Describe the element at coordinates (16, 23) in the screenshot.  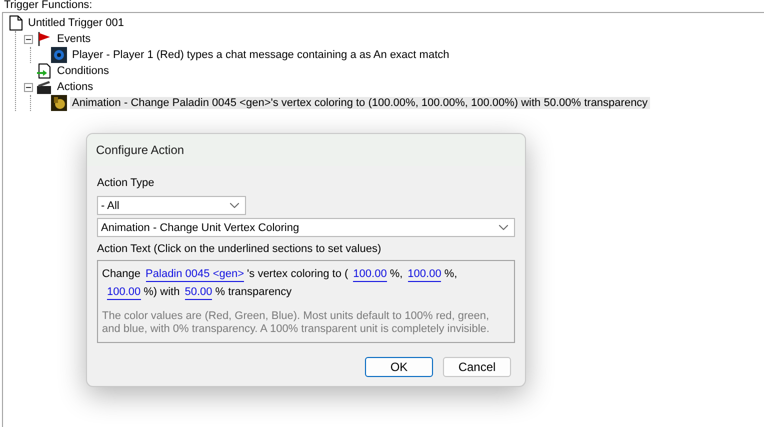
I see `document-icon` at that location.